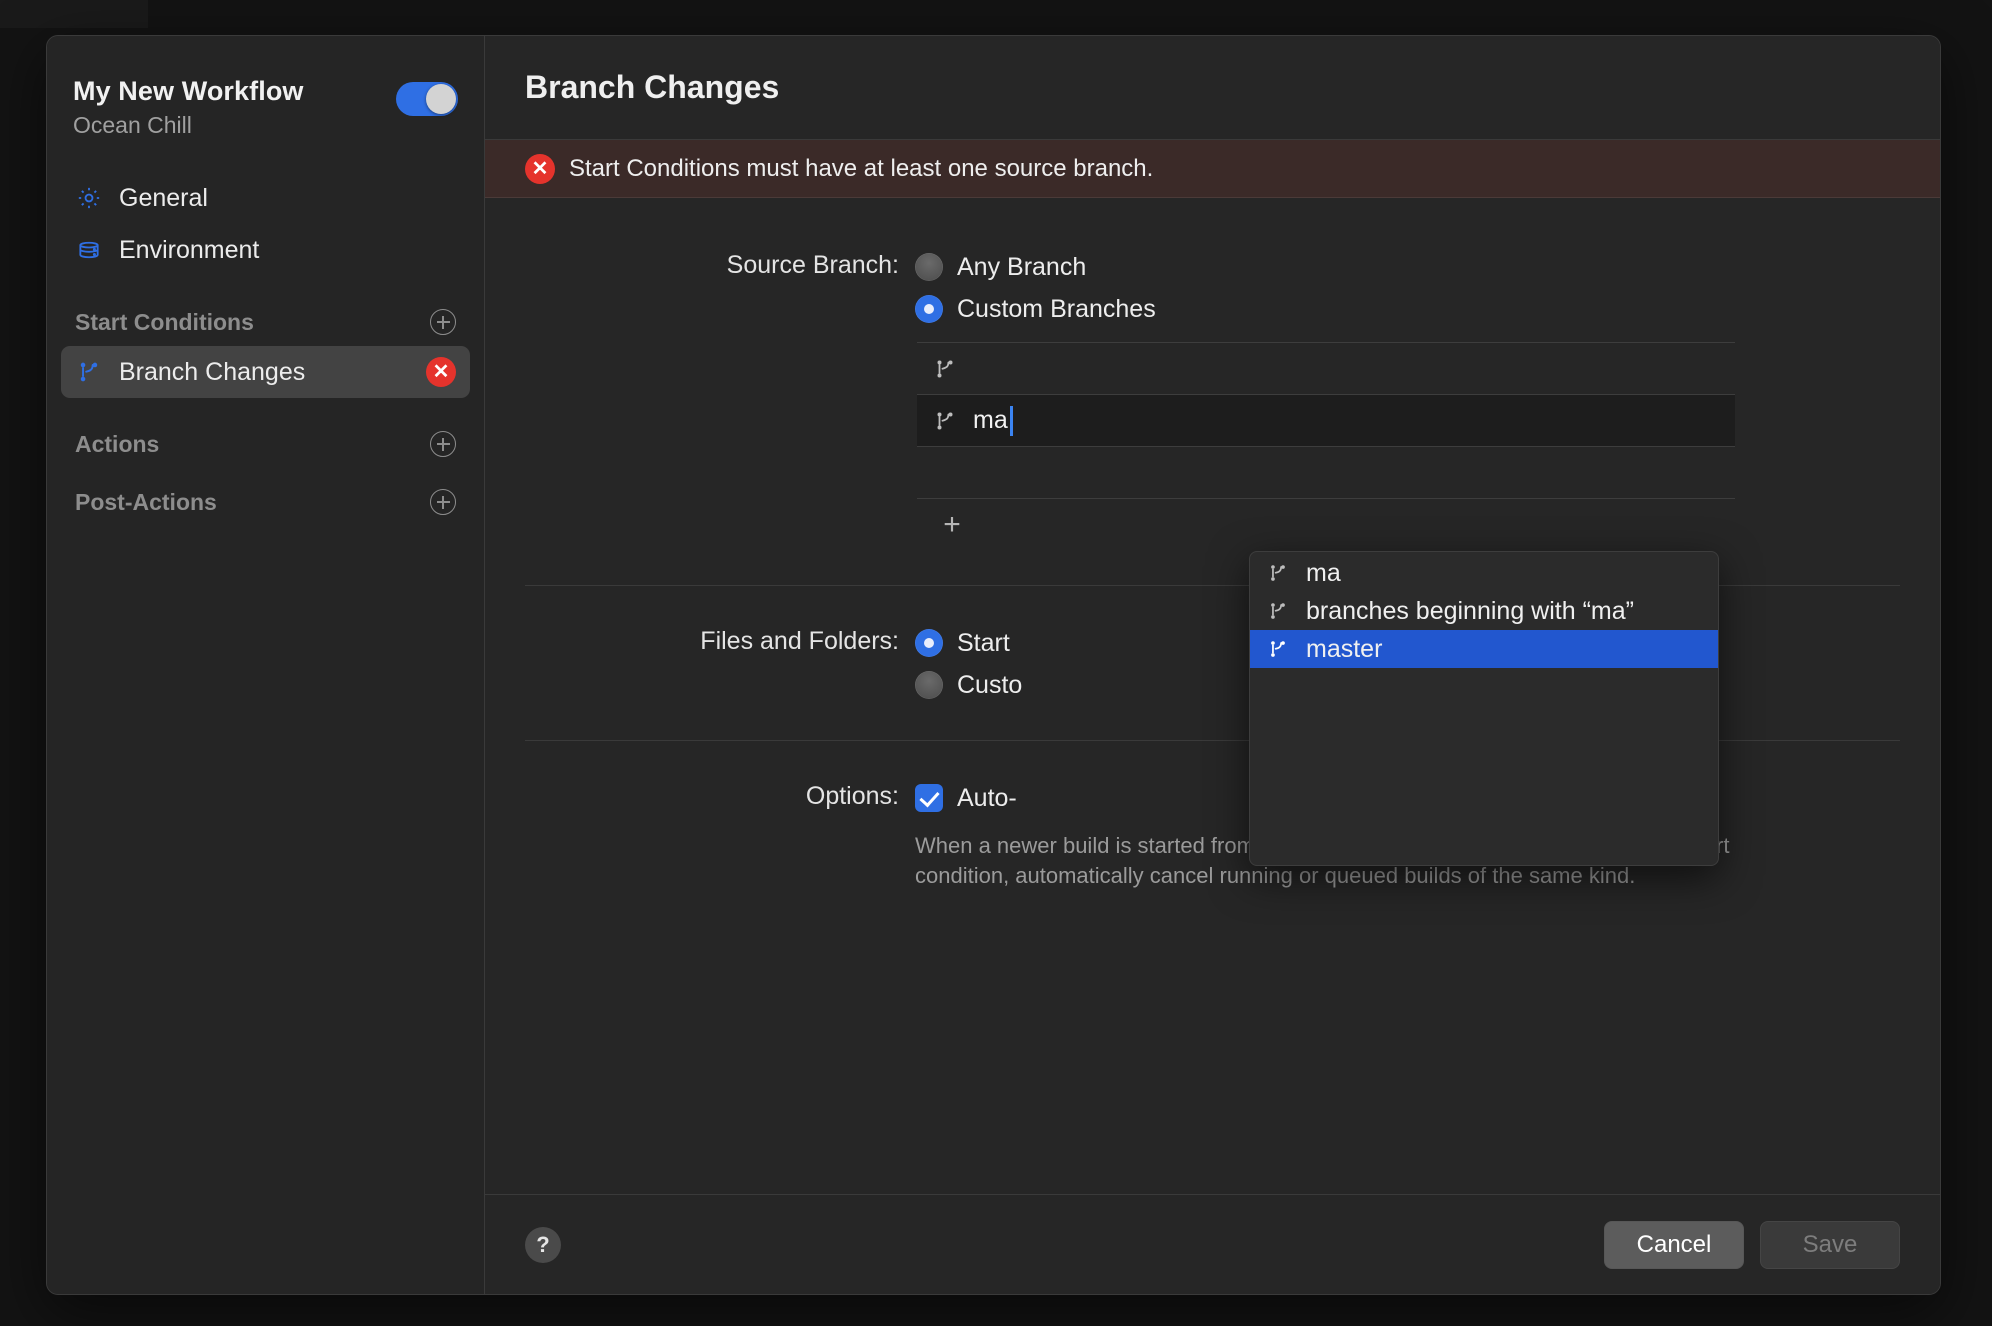 The image size is (1992, 1326). I want to click on auto-cancel-checkbox, so click(929, 798).